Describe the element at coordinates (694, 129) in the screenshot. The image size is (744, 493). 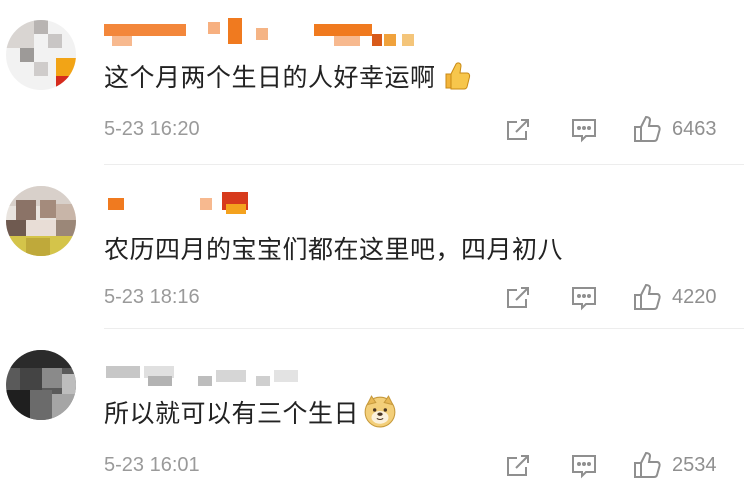
I see `like-count: 6463` at that location.